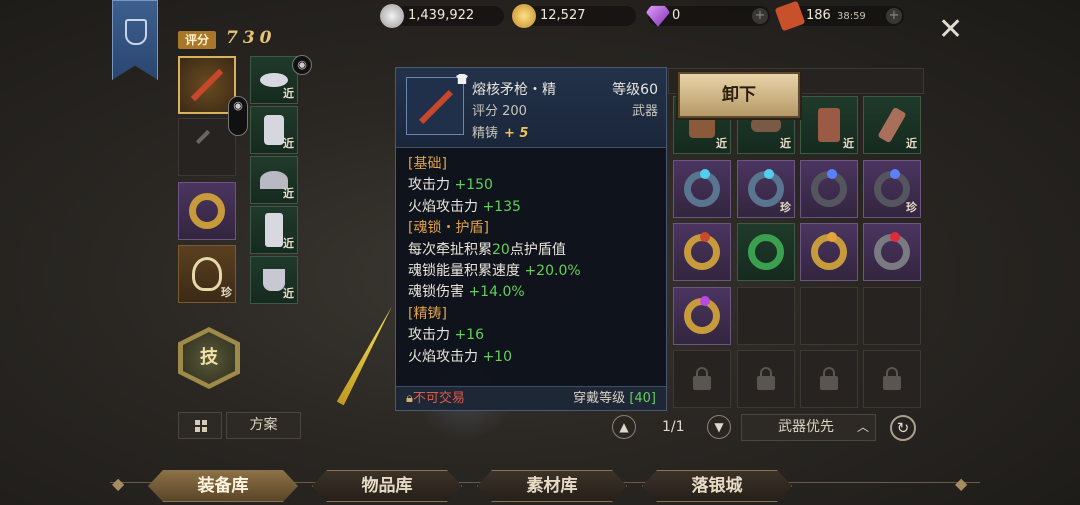  What do you see at coordinates (760, 16) in the screenshot?
I see `add-diamond-button: +` at bounding box center [760, 16].